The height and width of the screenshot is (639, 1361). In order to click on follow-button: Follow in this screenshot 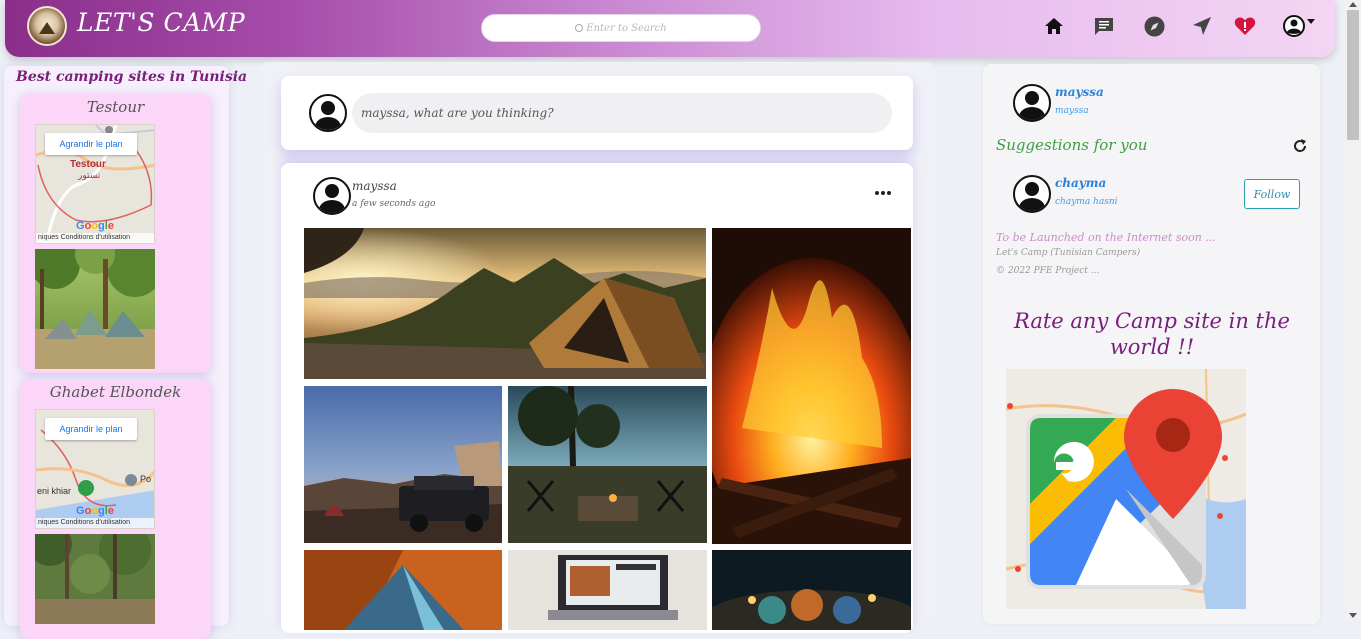, I will do `click(1272, 194)`.